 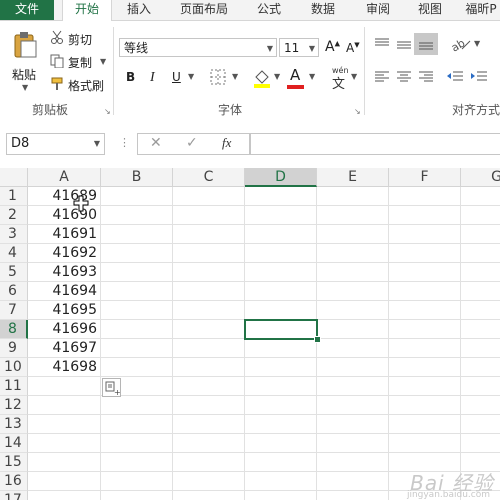 I want to click on orientation-dropdown-icon: ▼, so click(x=477, y=43).